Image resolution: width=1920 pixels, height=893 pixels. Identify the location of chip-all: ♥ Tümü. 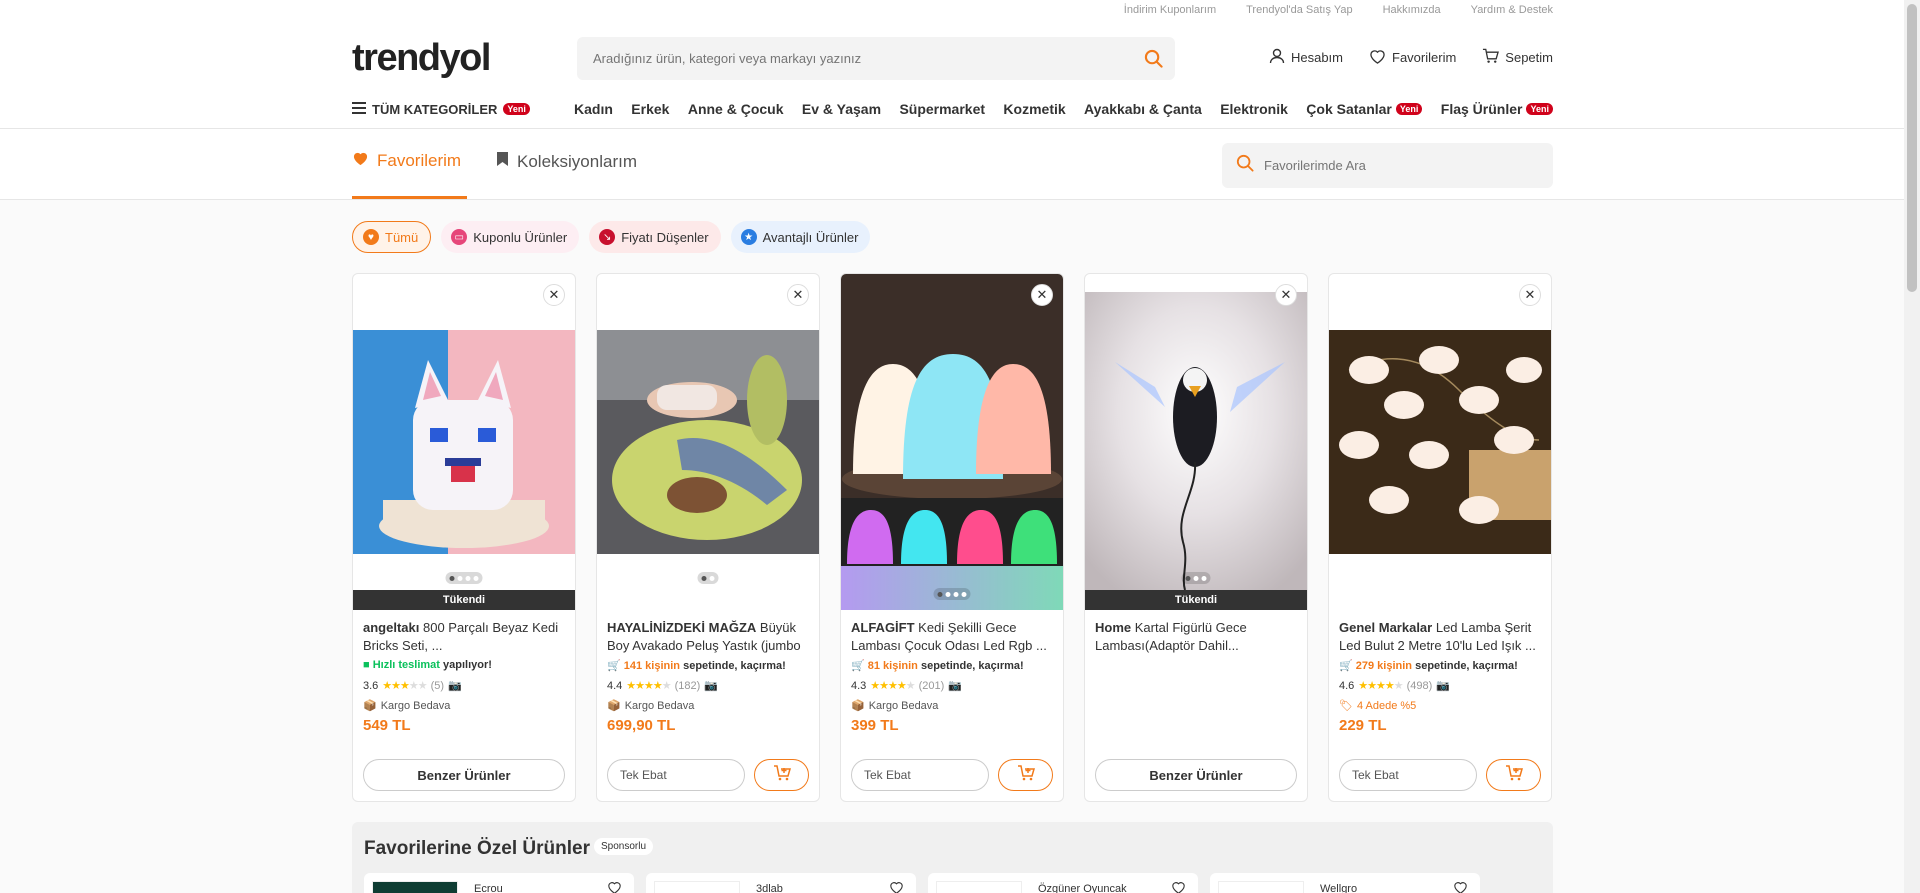
(392, 237).